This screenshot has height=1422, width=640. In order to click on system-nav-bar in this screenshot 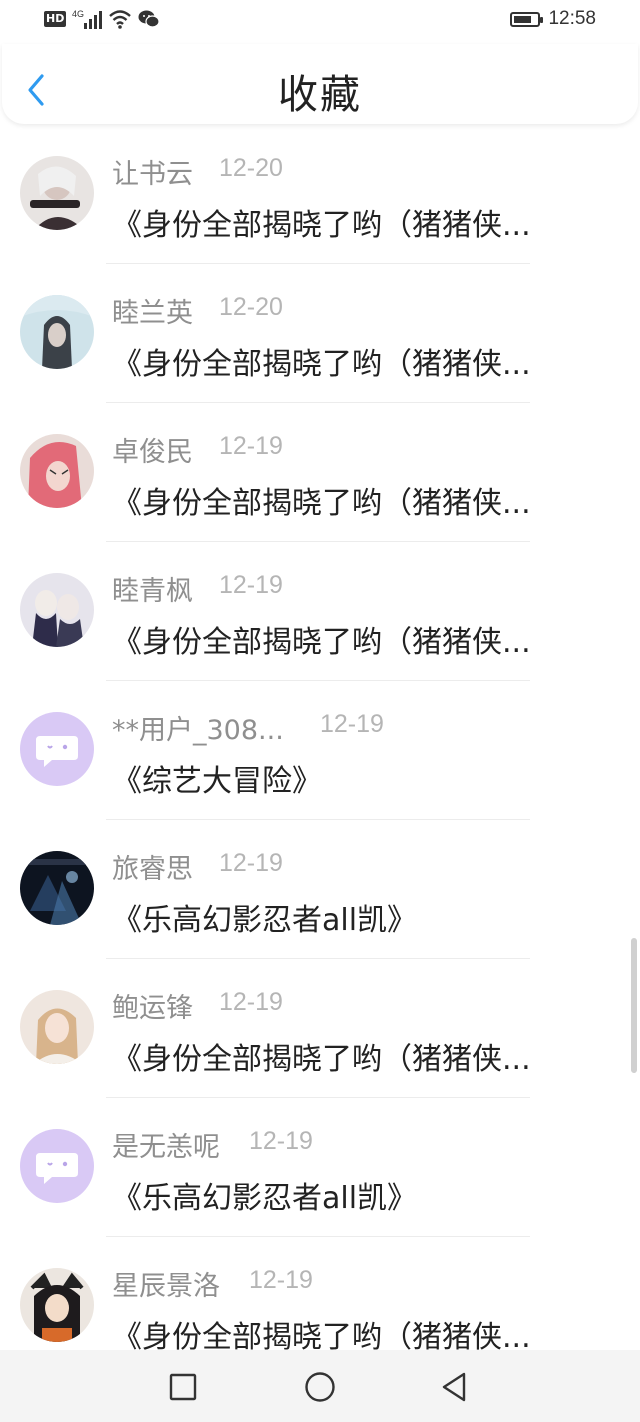, I will do `click(320, 1386)`.